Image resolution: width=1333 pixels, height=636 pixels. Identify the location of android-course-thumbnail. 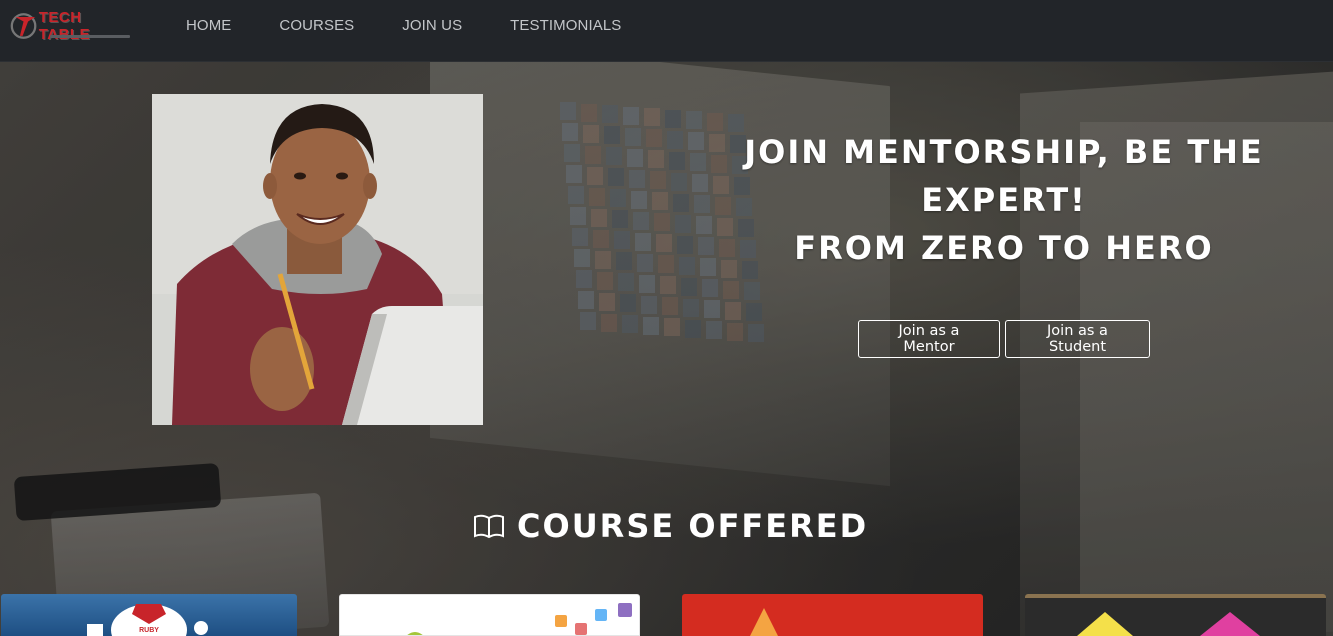
(519, 619).